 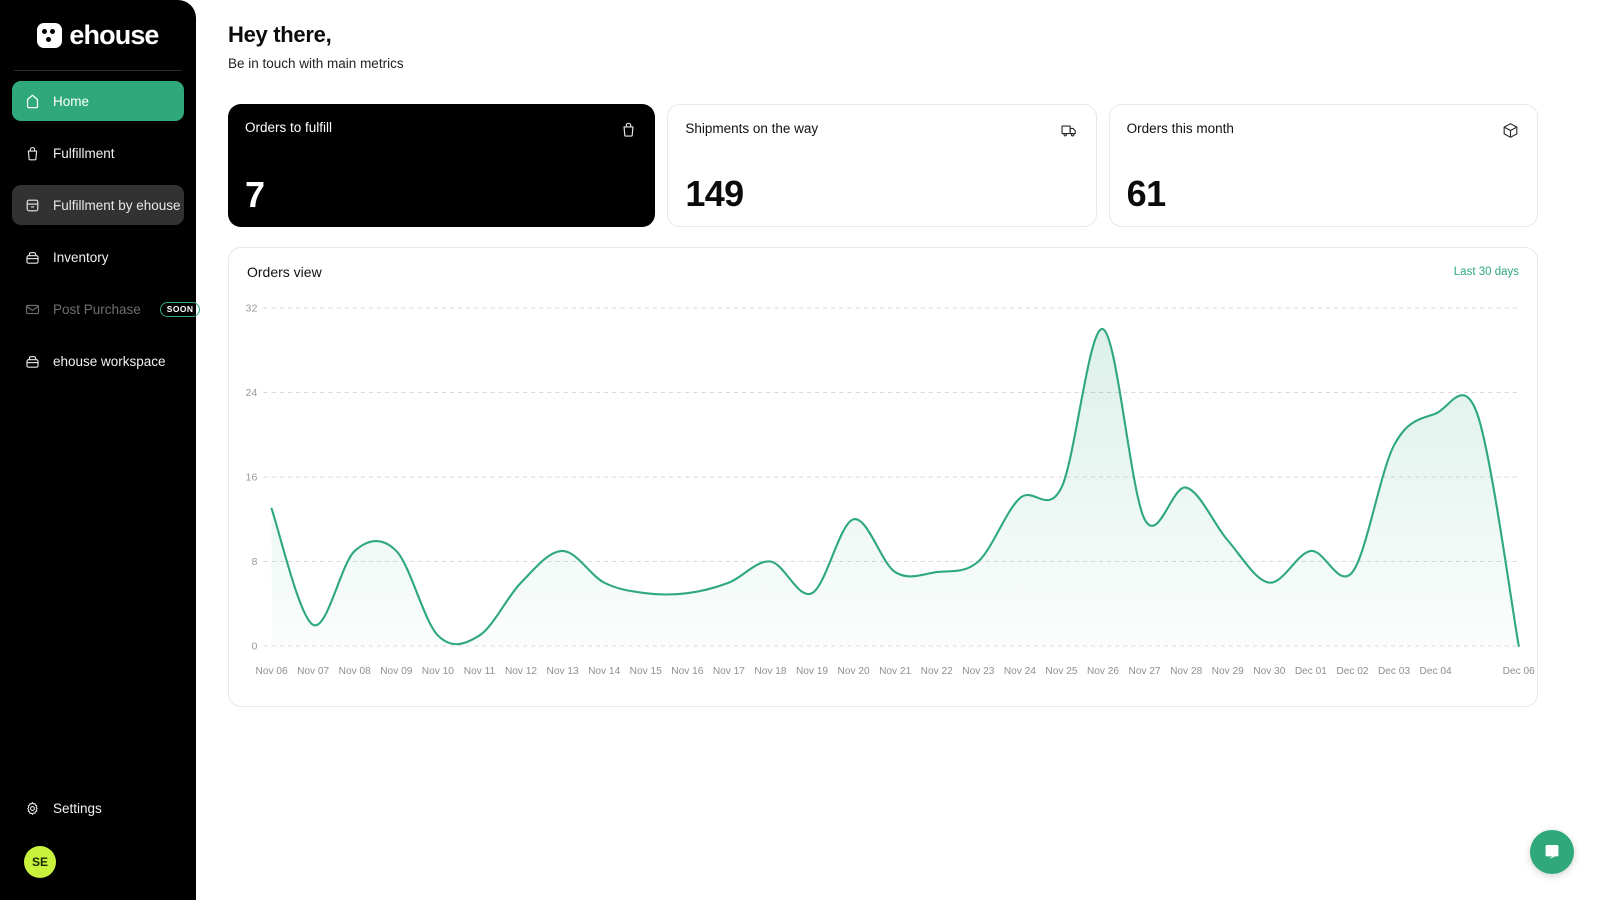 I want to click on x-axis-tick: Nov 18, so click(x=770, y=671).